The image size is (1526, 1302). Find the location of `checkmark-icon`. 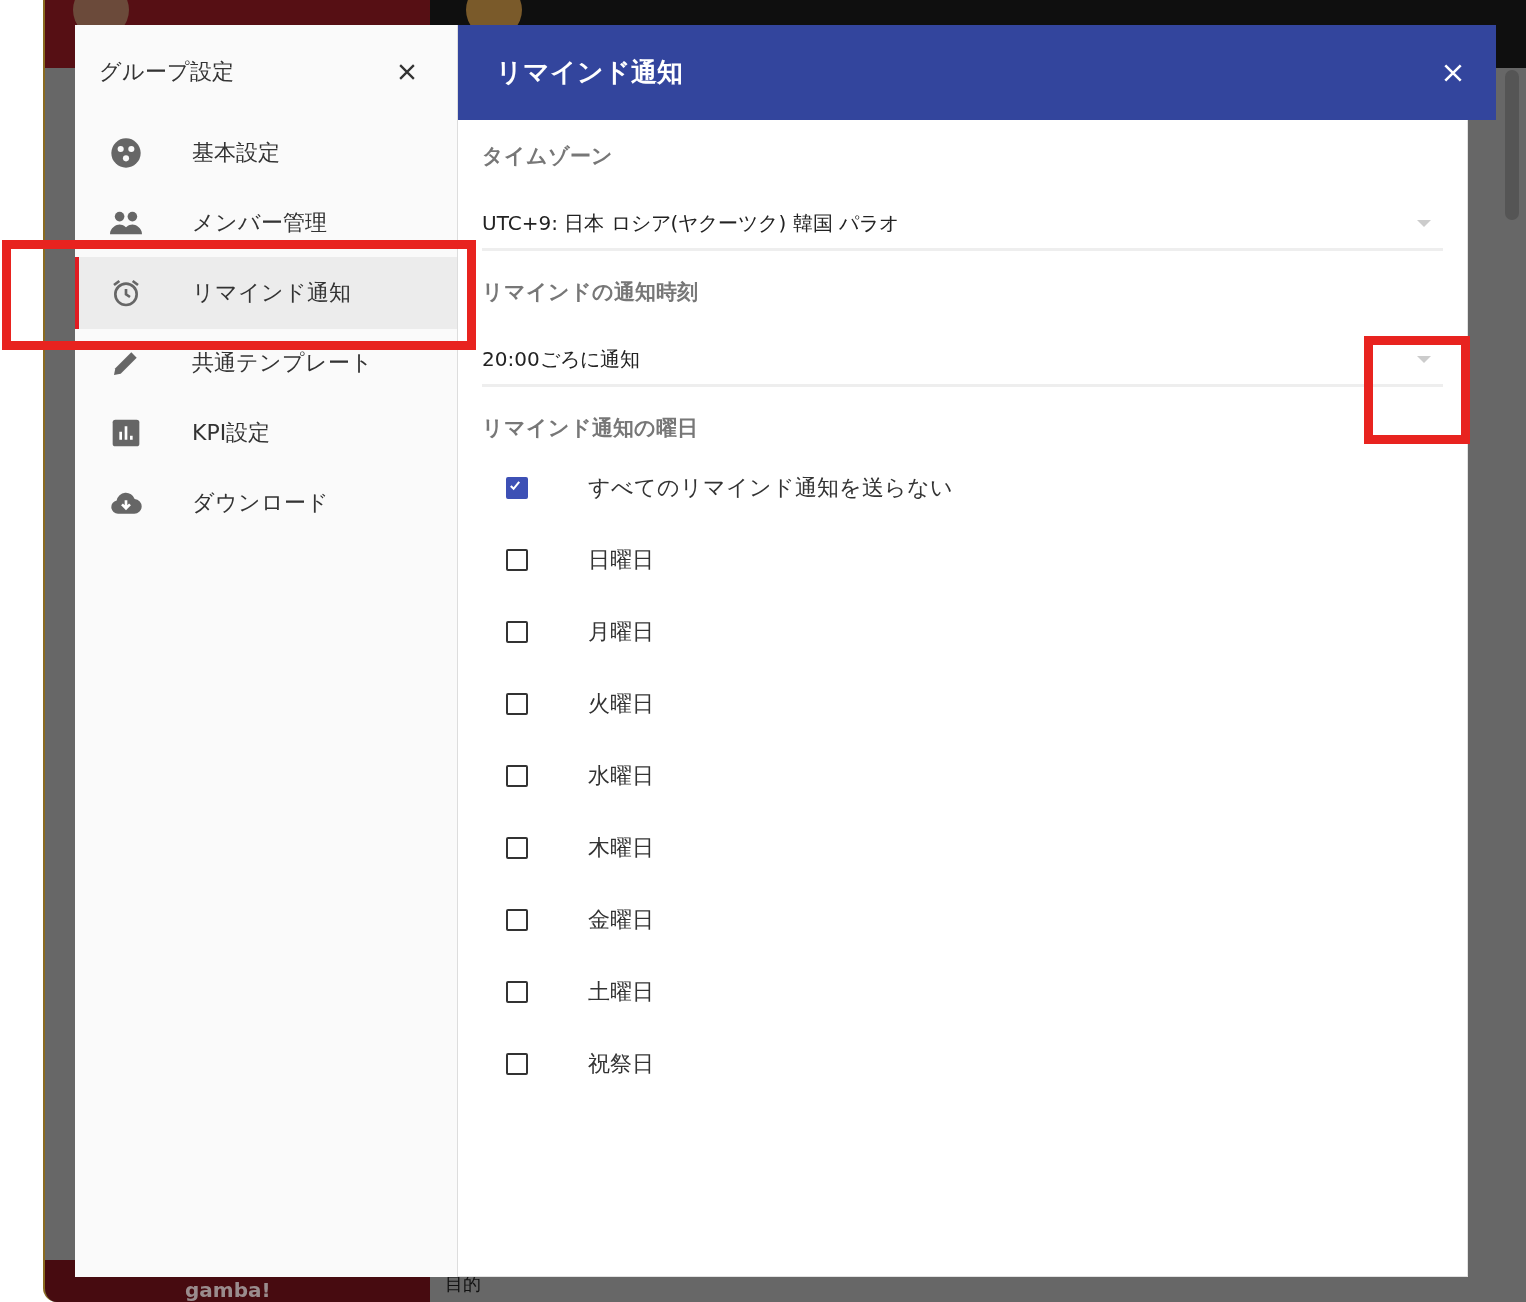

checkmark-icon is located at coordinates (515, 486).